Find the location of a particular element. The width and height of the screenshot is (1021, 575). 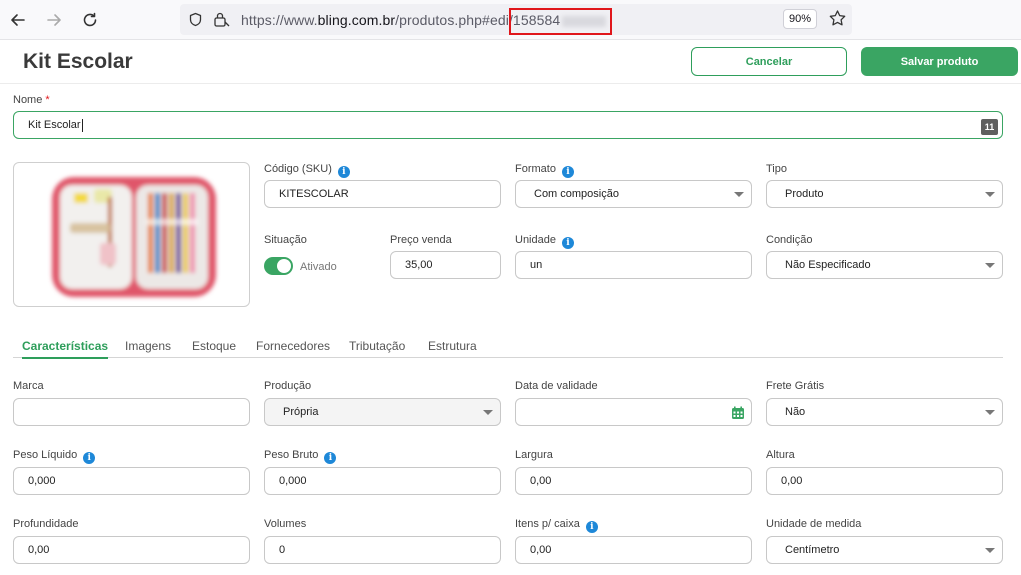

producao-value: Própria is located at coordinates (301, 412).